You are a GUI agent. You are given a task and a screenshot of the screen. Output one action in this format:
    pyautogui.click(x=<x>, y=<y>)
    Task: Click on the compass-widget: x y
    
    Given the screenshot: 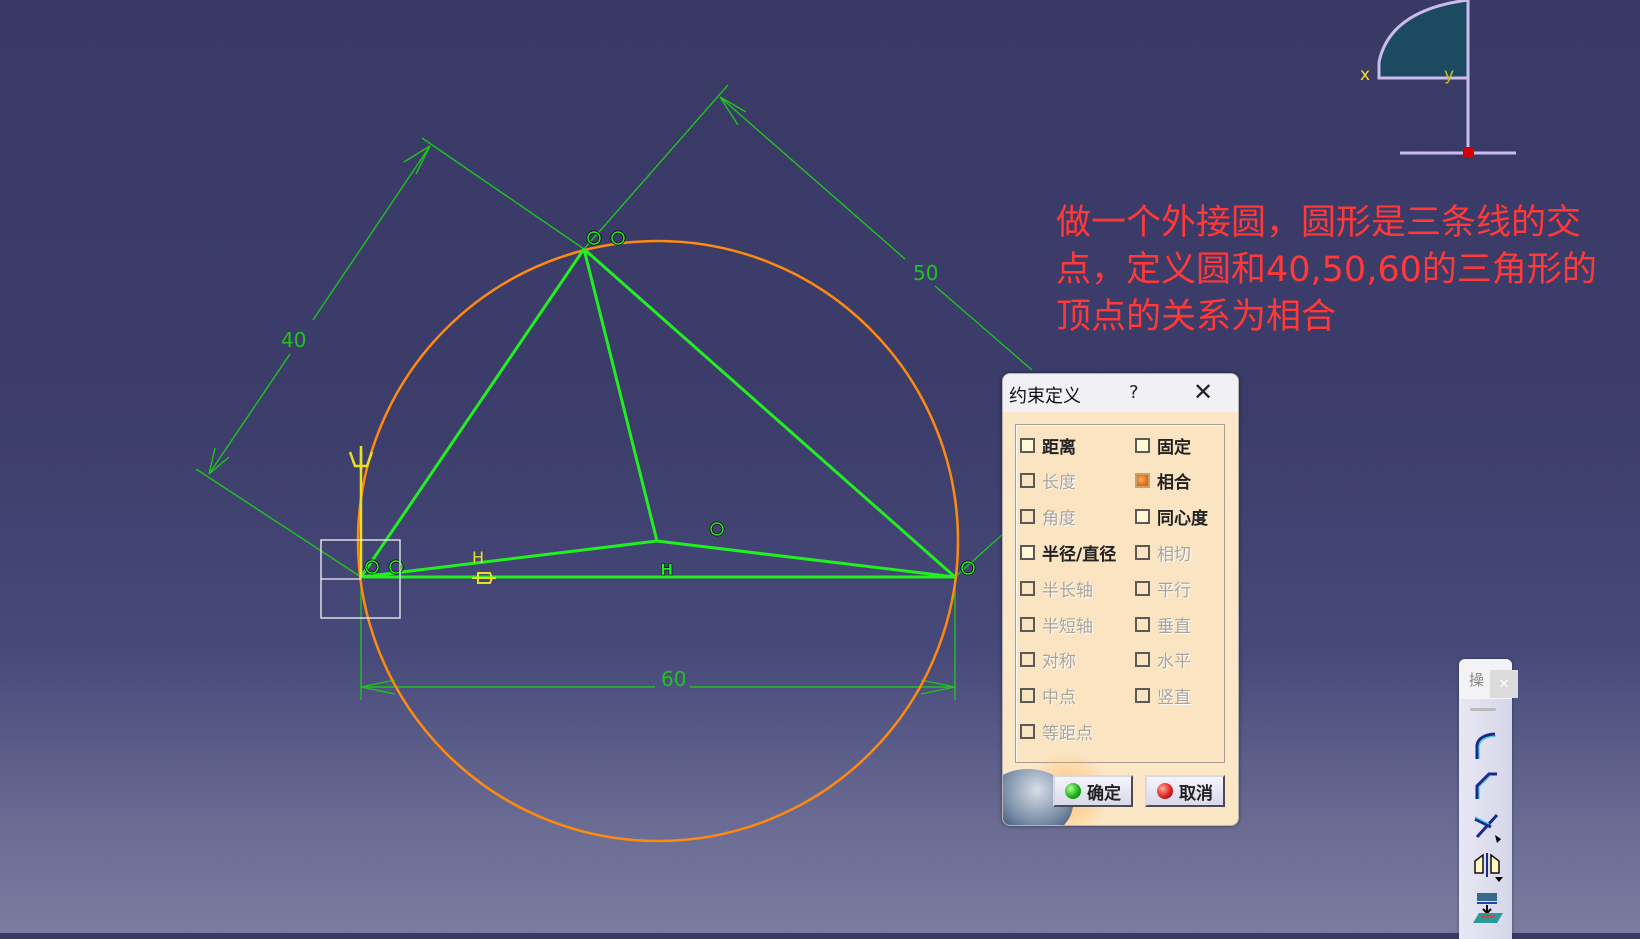 What is the action you would take?
    pyautogui.click(x=1438, y=79)
    